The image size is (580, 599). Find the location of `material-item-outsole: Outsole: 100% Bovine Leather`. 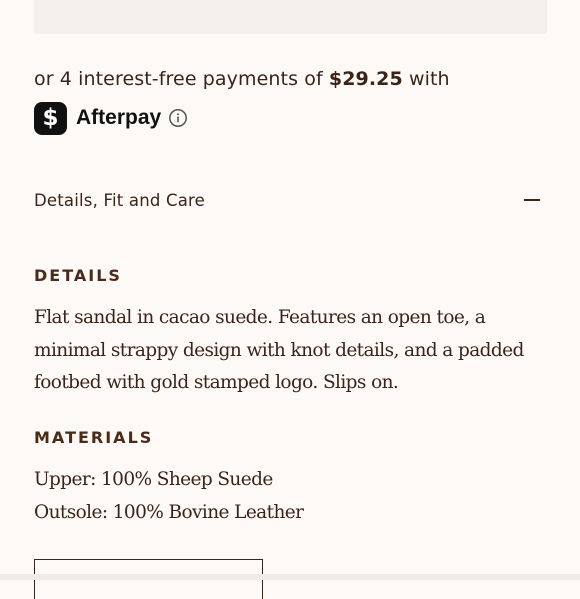

material-item-outsole: Outsole: 100% Bovine Leather is located at coordinates (169, 512).